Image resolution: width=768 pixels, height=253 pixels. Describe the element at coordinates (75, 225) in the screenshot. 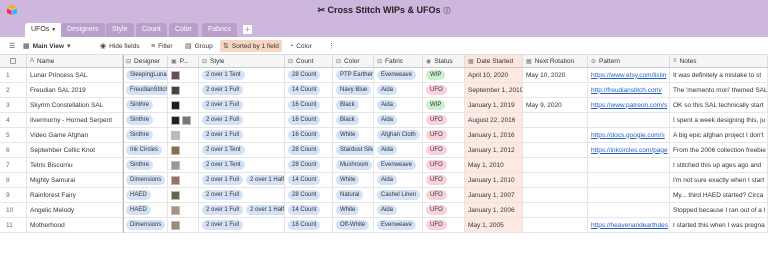

I see `cell-name: Motherhood` at that location.